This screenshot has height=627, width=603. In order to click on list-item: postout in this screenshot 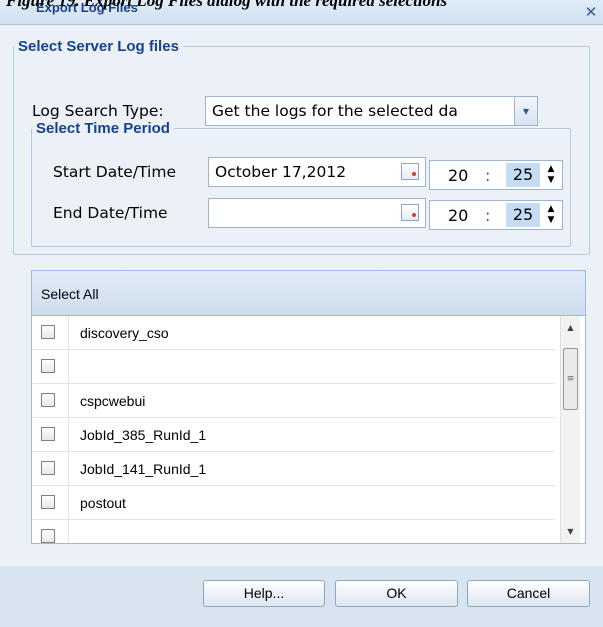, I will do `click(293, 503)`.